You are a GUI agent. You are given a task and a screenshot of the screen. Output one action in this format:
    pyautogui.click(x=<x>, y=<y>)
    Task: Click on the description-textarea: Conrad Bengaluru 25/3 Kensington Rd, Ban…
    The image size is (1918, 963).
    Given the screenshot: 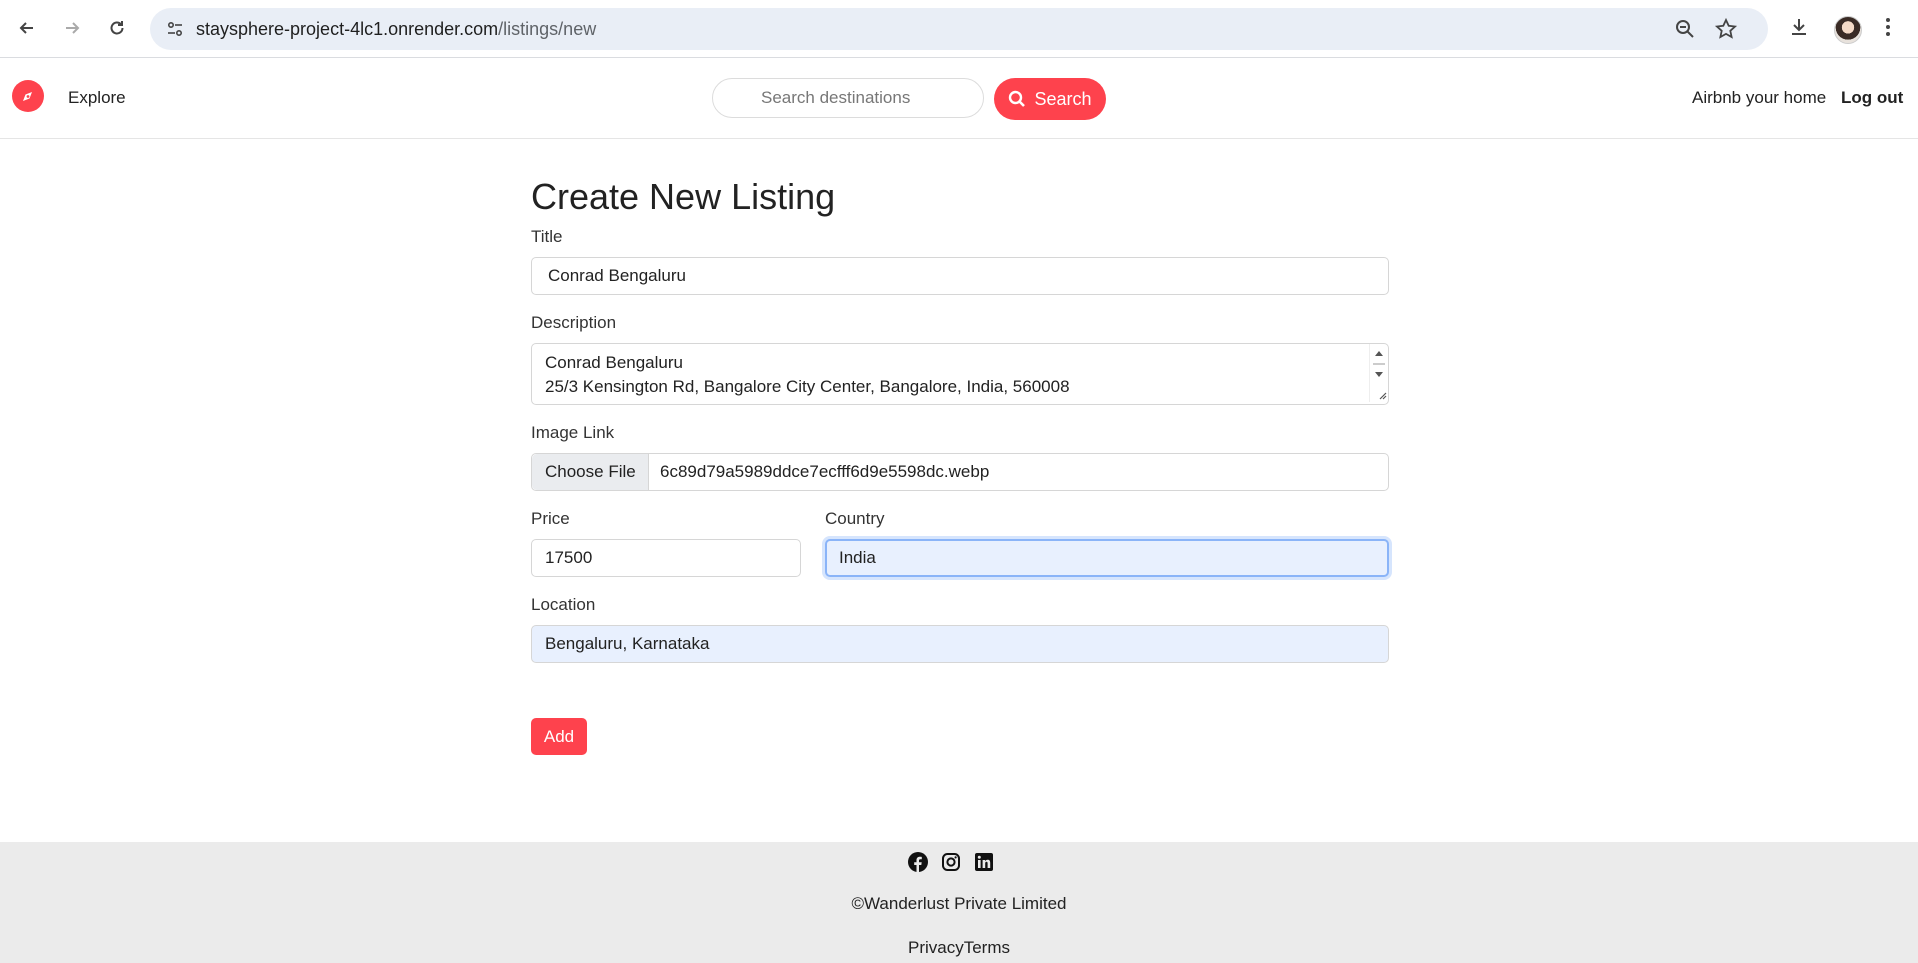 What is the action you would take?
    pyautogui.click(x=960, y=374)
    